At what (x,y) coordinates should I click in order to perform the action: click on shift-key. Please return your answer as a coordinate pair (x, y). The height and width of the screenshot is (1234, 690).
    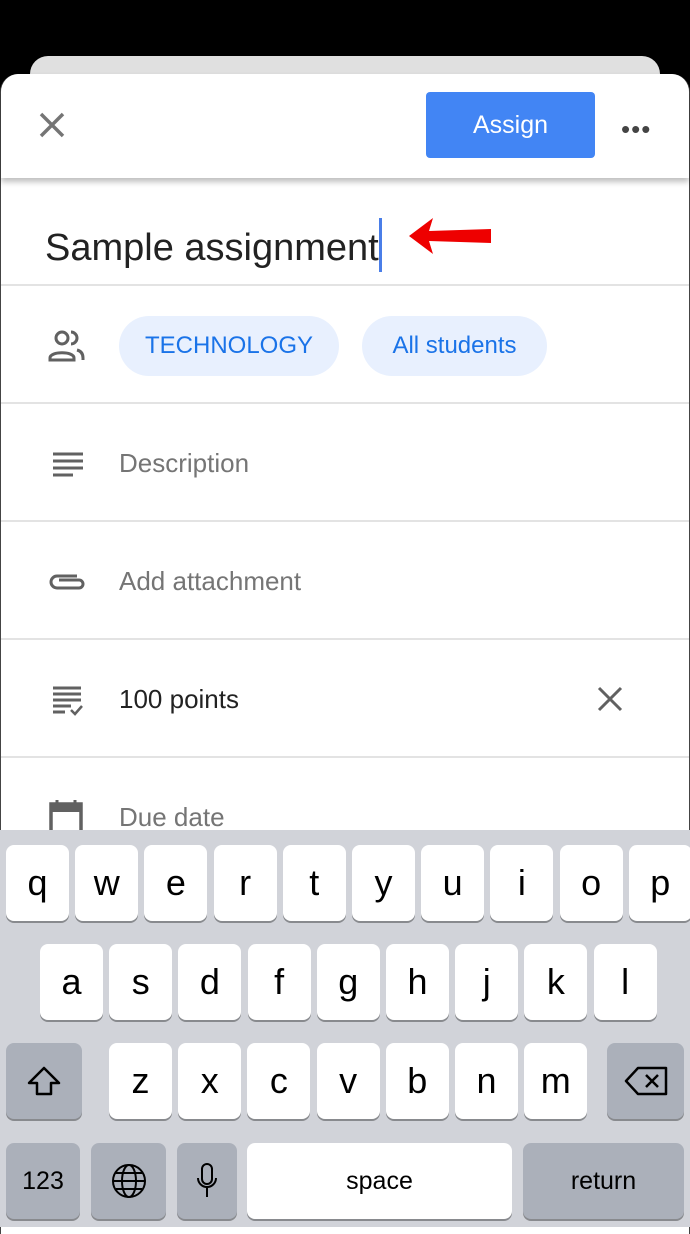
    Looking at the image, I should click on (44, 1081).